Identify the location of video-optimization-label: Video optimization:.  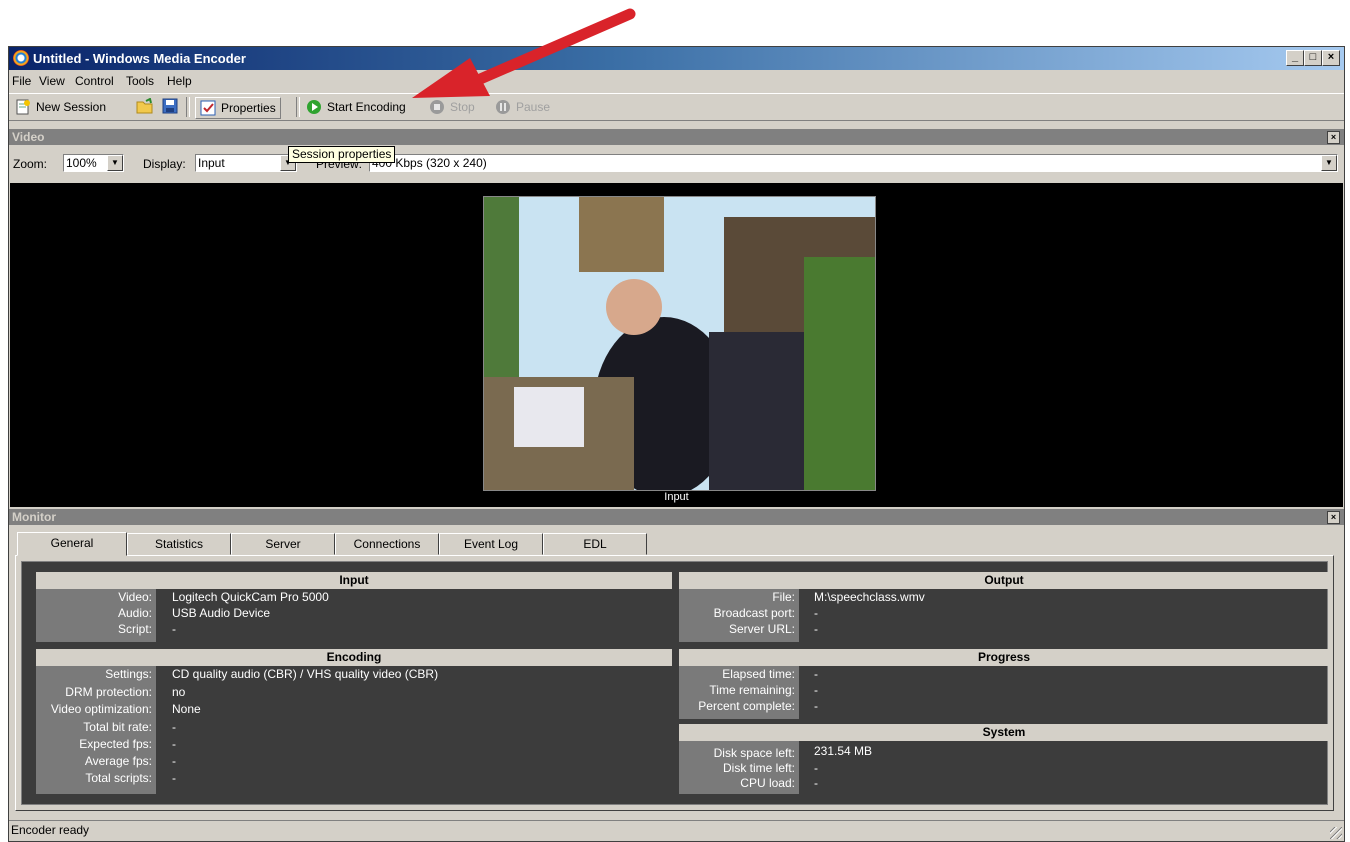
(101, 709).